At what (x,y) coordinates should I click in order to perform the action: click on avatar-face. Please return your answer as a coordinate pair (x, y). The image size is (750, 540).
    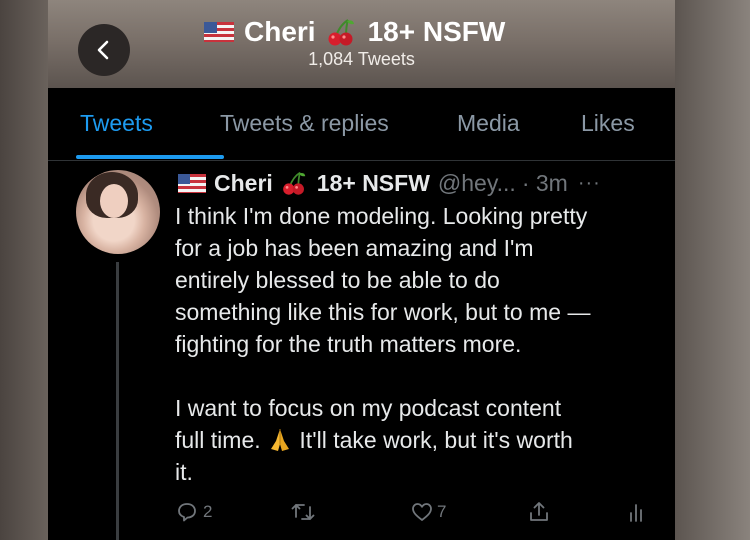
    Looking at the image, I should click on (114, 201).